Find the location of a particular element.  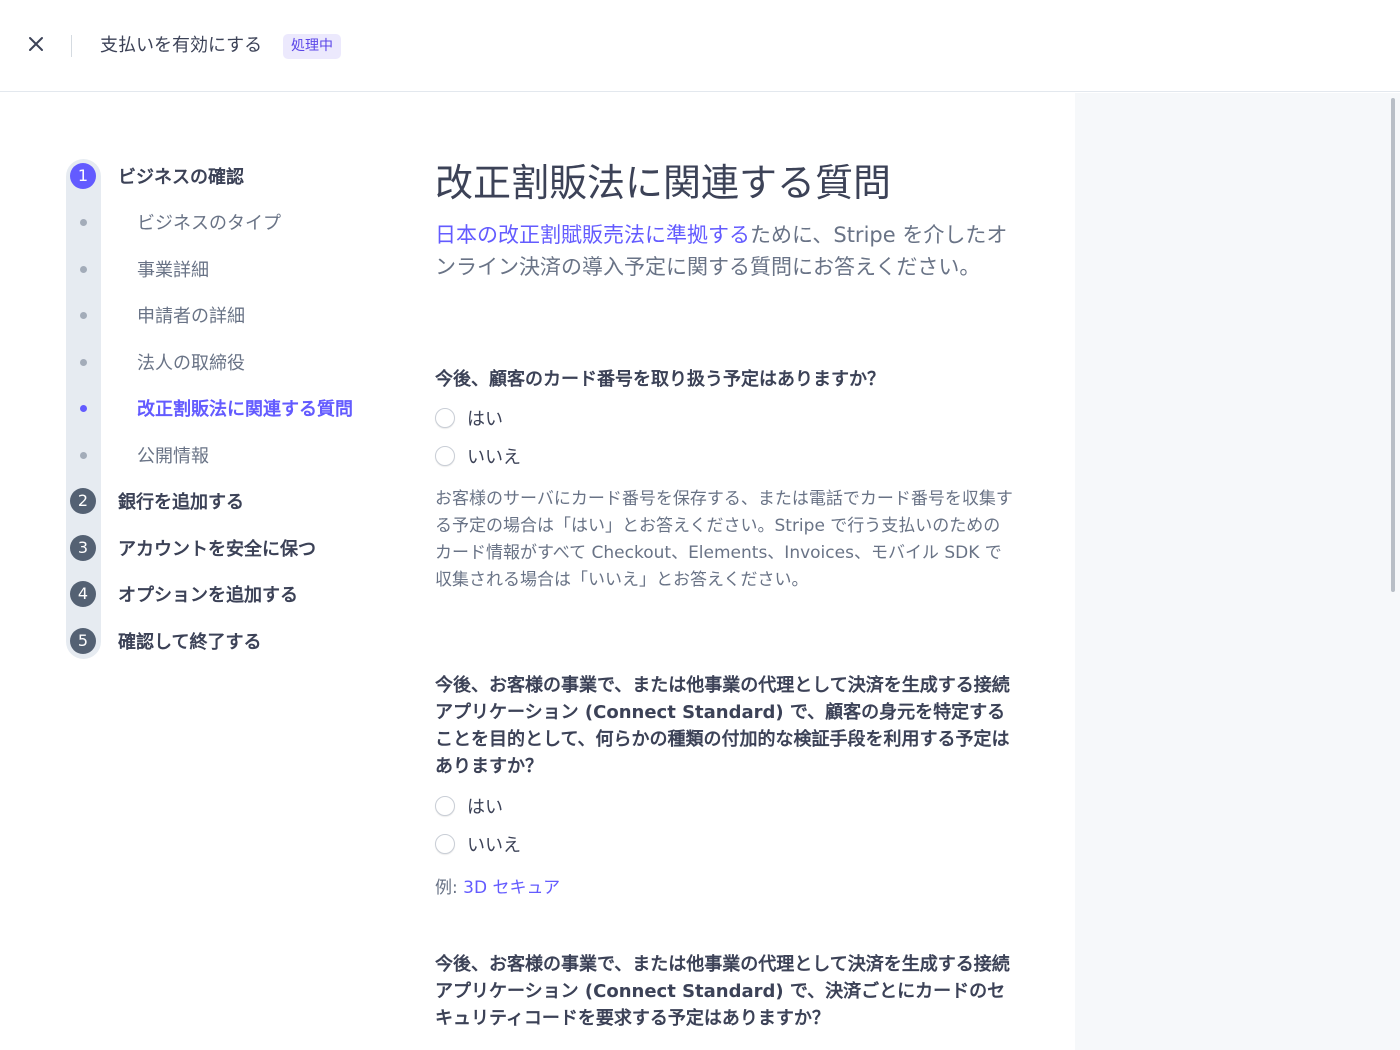

step-number: 5 is located at coordinates (83, 641).